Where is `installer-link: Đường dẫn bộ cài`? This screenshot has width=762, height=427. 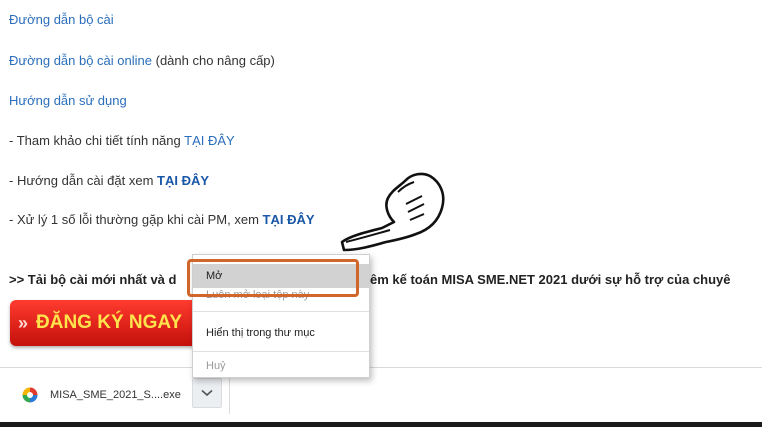
installer-link: Đường dẫn bộ cài is located at coordinates (61, 19).